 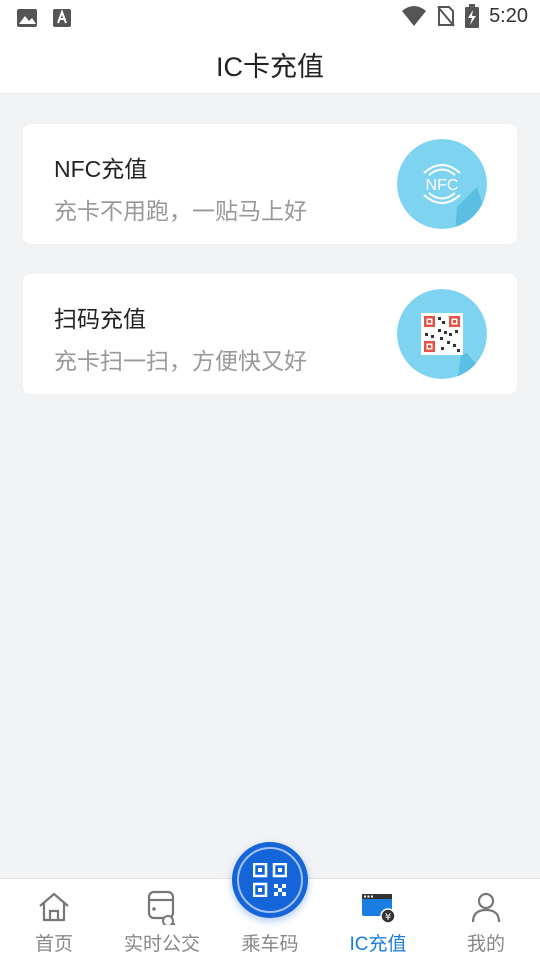 I want to click on card-recharge-icon: ¥, so click(x=379, y=909).